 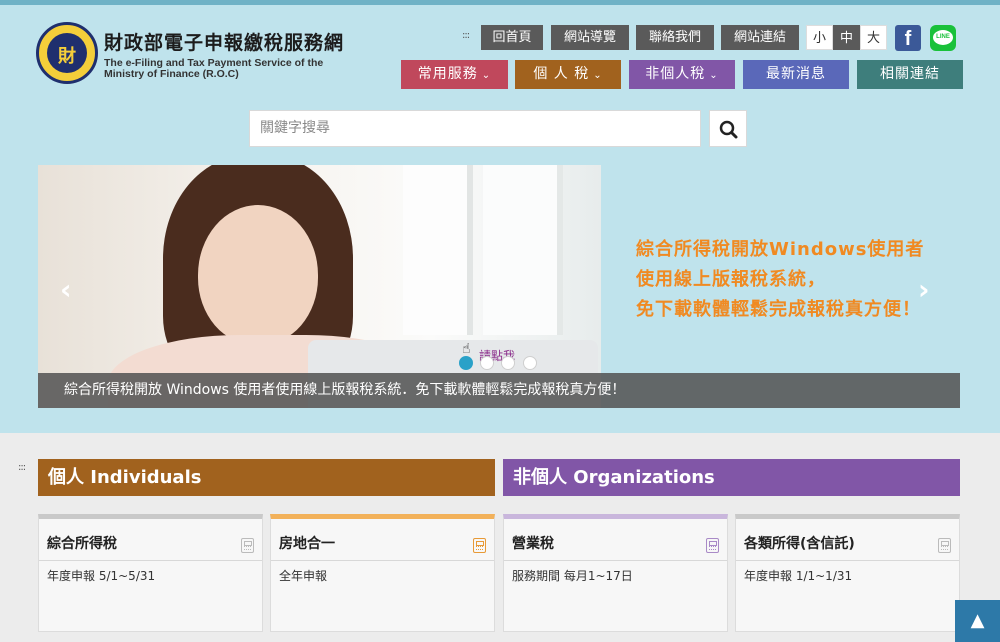 What do you see at coordinates (512, 37) in the screenshot?
I see `home-link: 回首頁` at bounding box center [512, 37].